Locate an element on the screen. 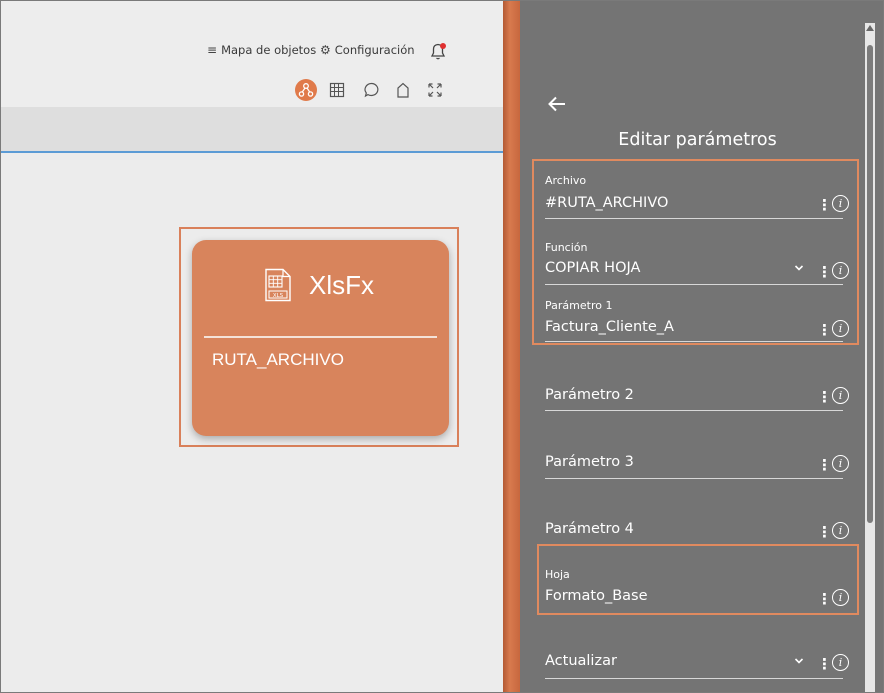  scroll-up-arrow-icon is located at coordinates (870, 28).